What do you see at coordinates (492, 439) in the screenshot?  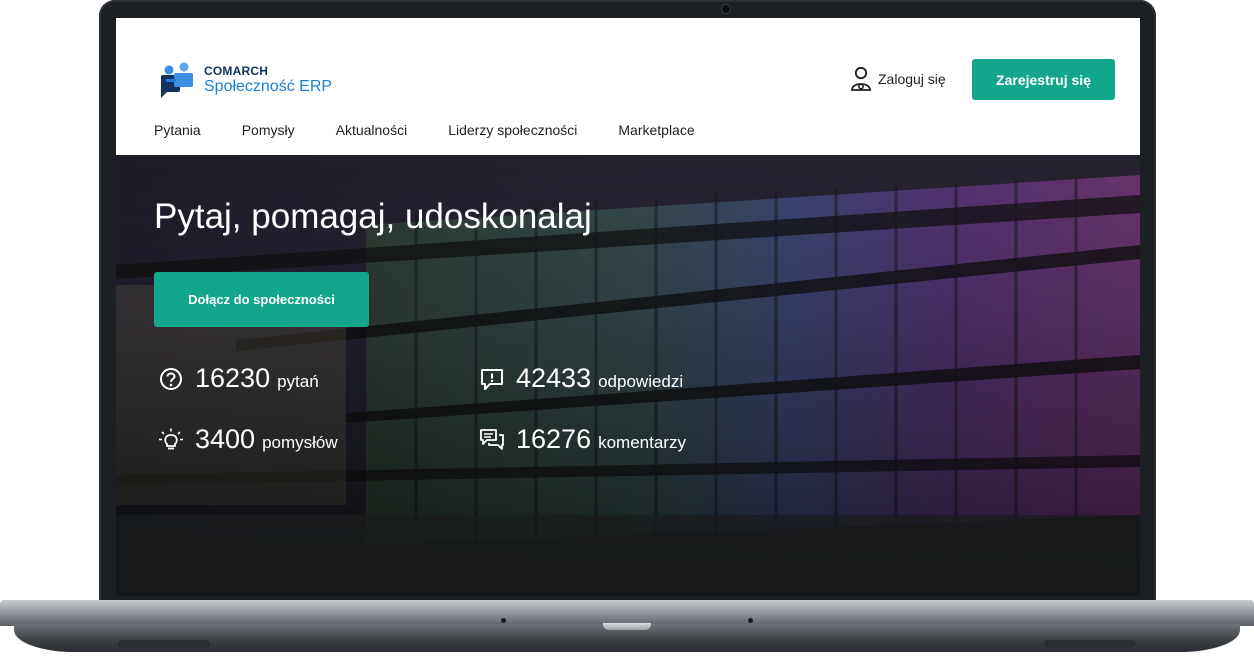 I see `comments-icon` at bounding box center [492, 439].